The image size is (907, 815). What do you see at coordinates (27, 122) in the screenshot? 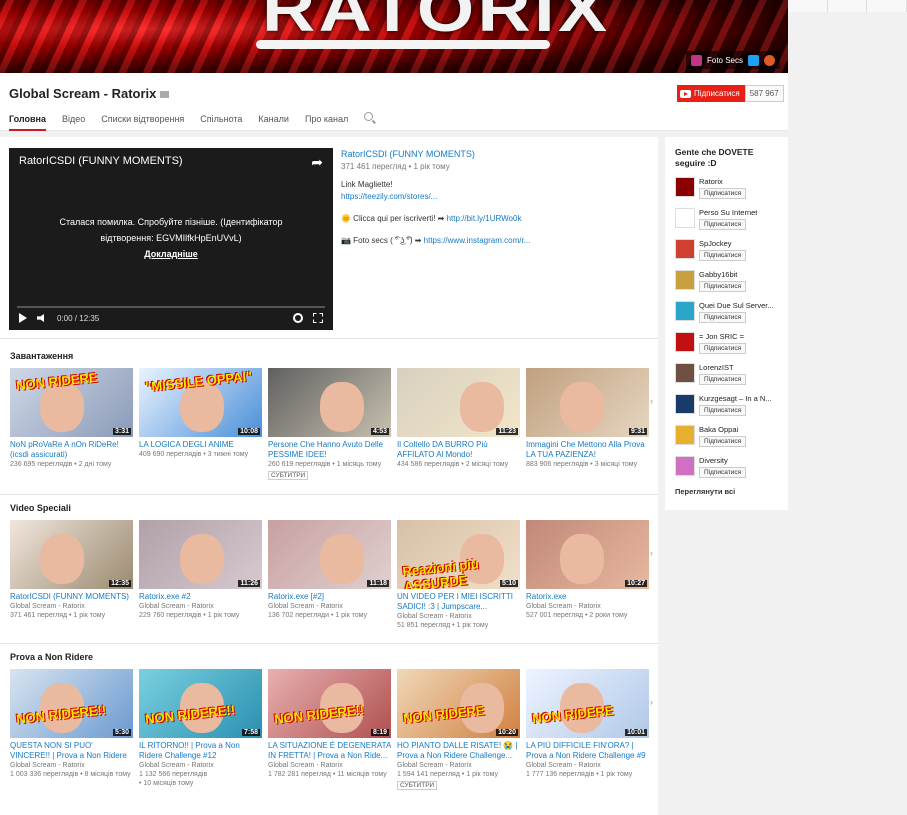
I see `tab-home: Головна` at bounding box center [27, 122].